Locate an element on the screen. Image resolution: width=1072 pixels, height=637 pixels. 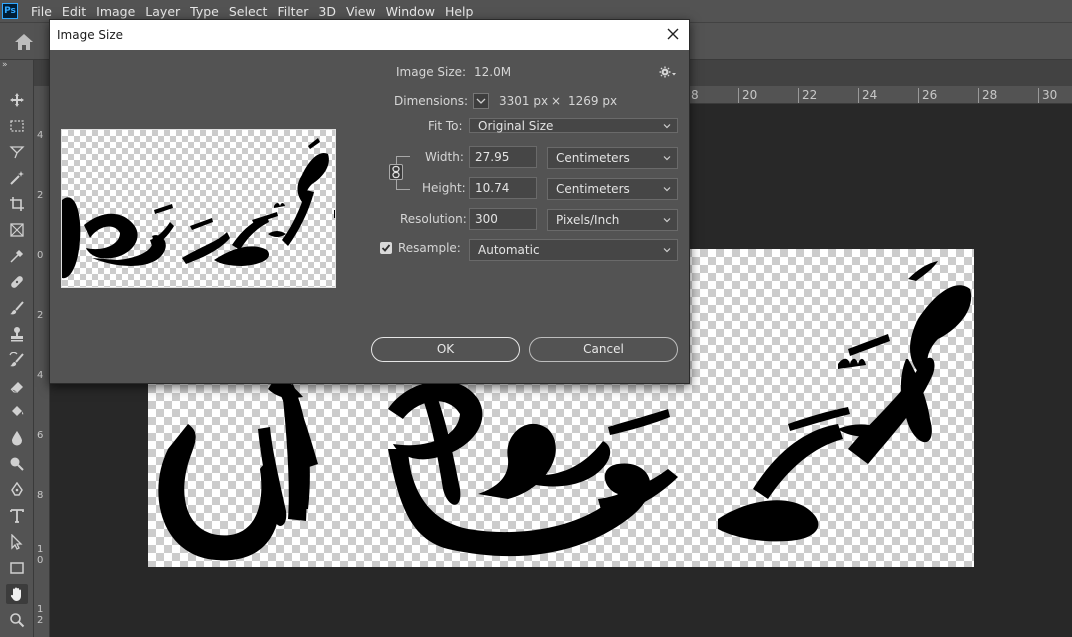
cancel-button: Cancel is located at coordinates (603, 349).